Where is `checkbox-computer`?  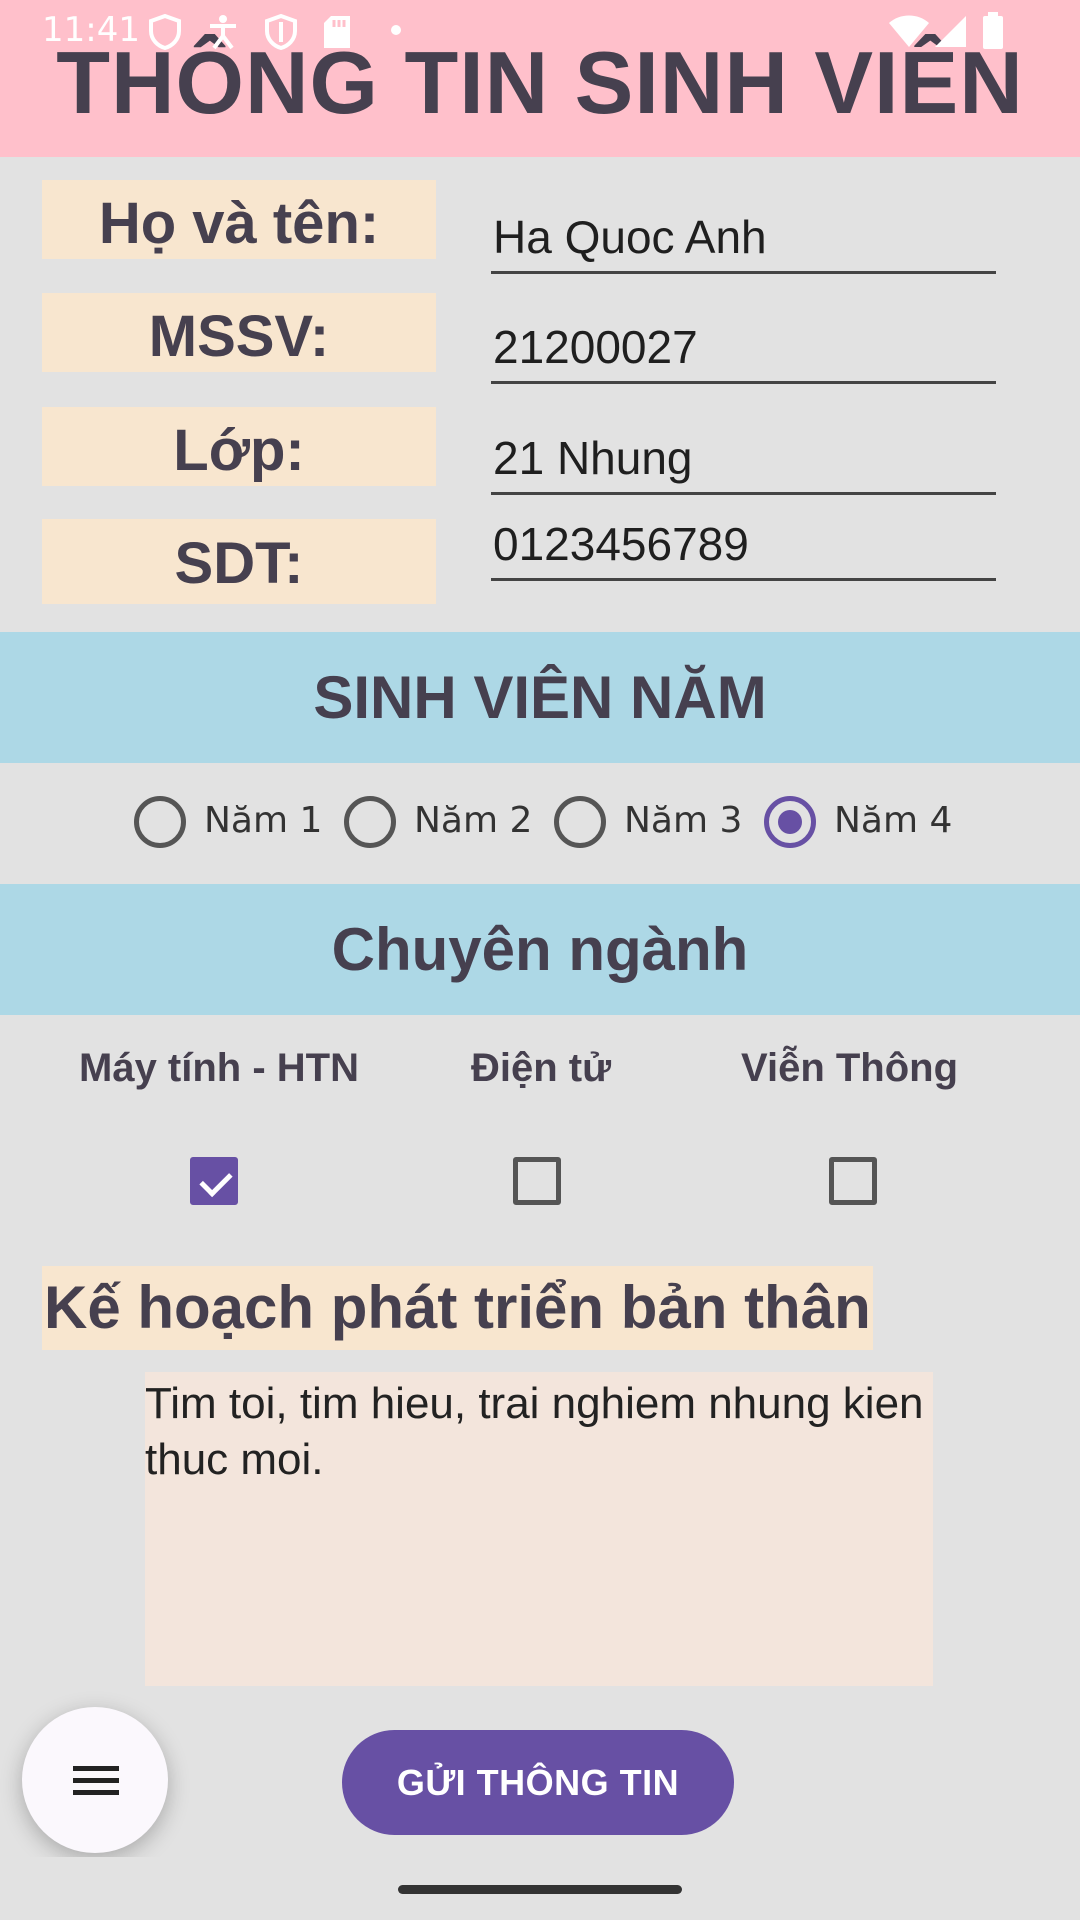
checkbox-computer is located at coordinates (214, 1181).